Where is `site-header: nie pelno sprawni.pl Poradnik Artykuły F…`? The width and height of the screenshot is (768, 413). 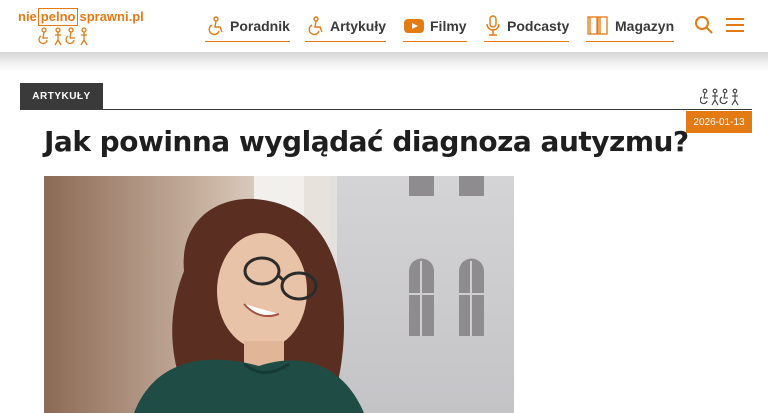
site-header: nie pelno sprawni.pl Poradnik Artykuły F… is located at coordinates (384, 26).